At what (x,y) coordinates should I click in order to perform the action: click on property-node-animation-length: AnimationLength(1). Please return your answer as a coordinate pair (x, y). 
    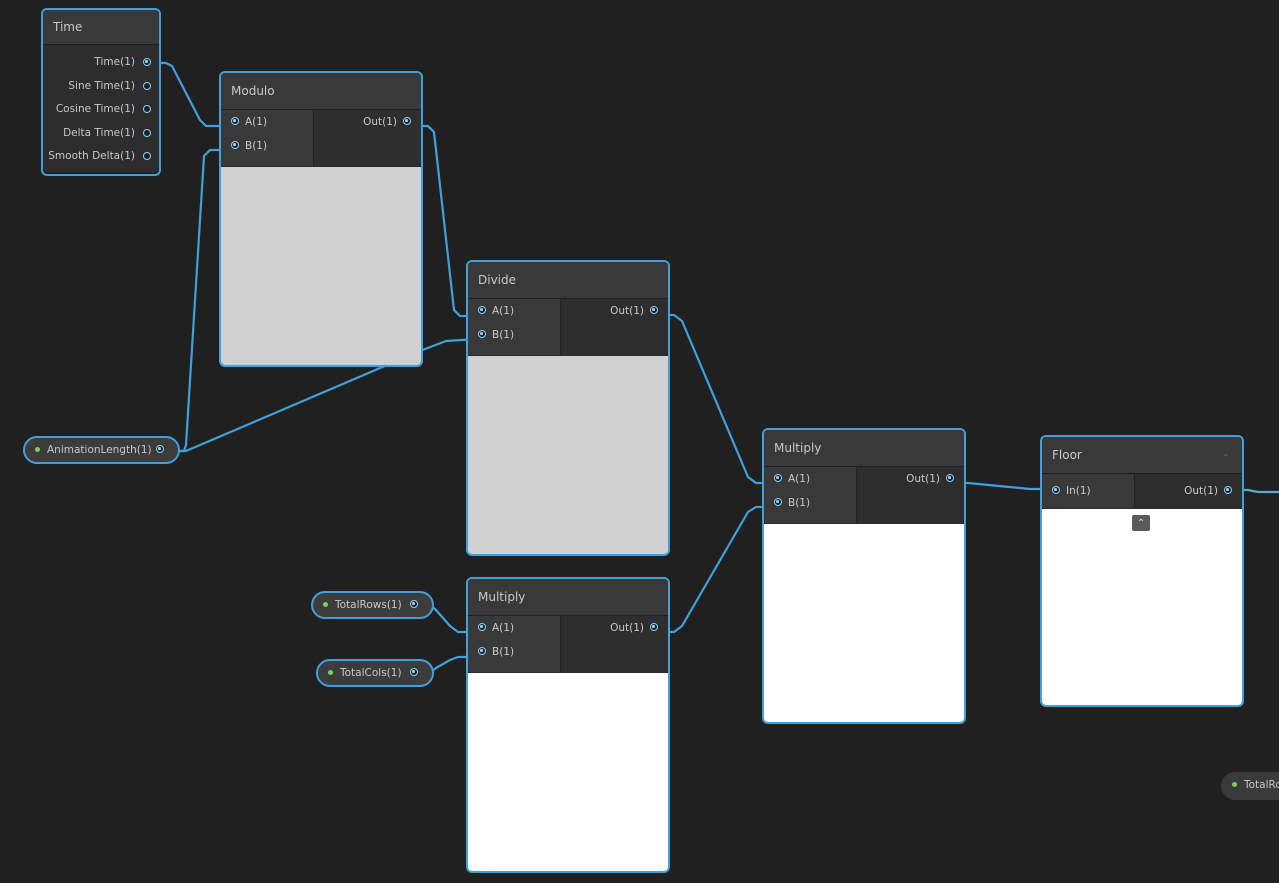
    Looking at the image, I should click on (101, 450).